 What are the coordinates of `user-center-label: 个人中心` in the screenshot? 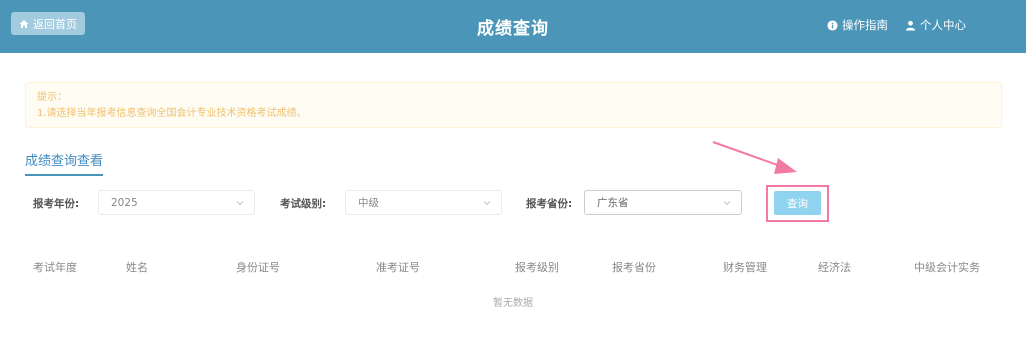 It's located at (943, 25).